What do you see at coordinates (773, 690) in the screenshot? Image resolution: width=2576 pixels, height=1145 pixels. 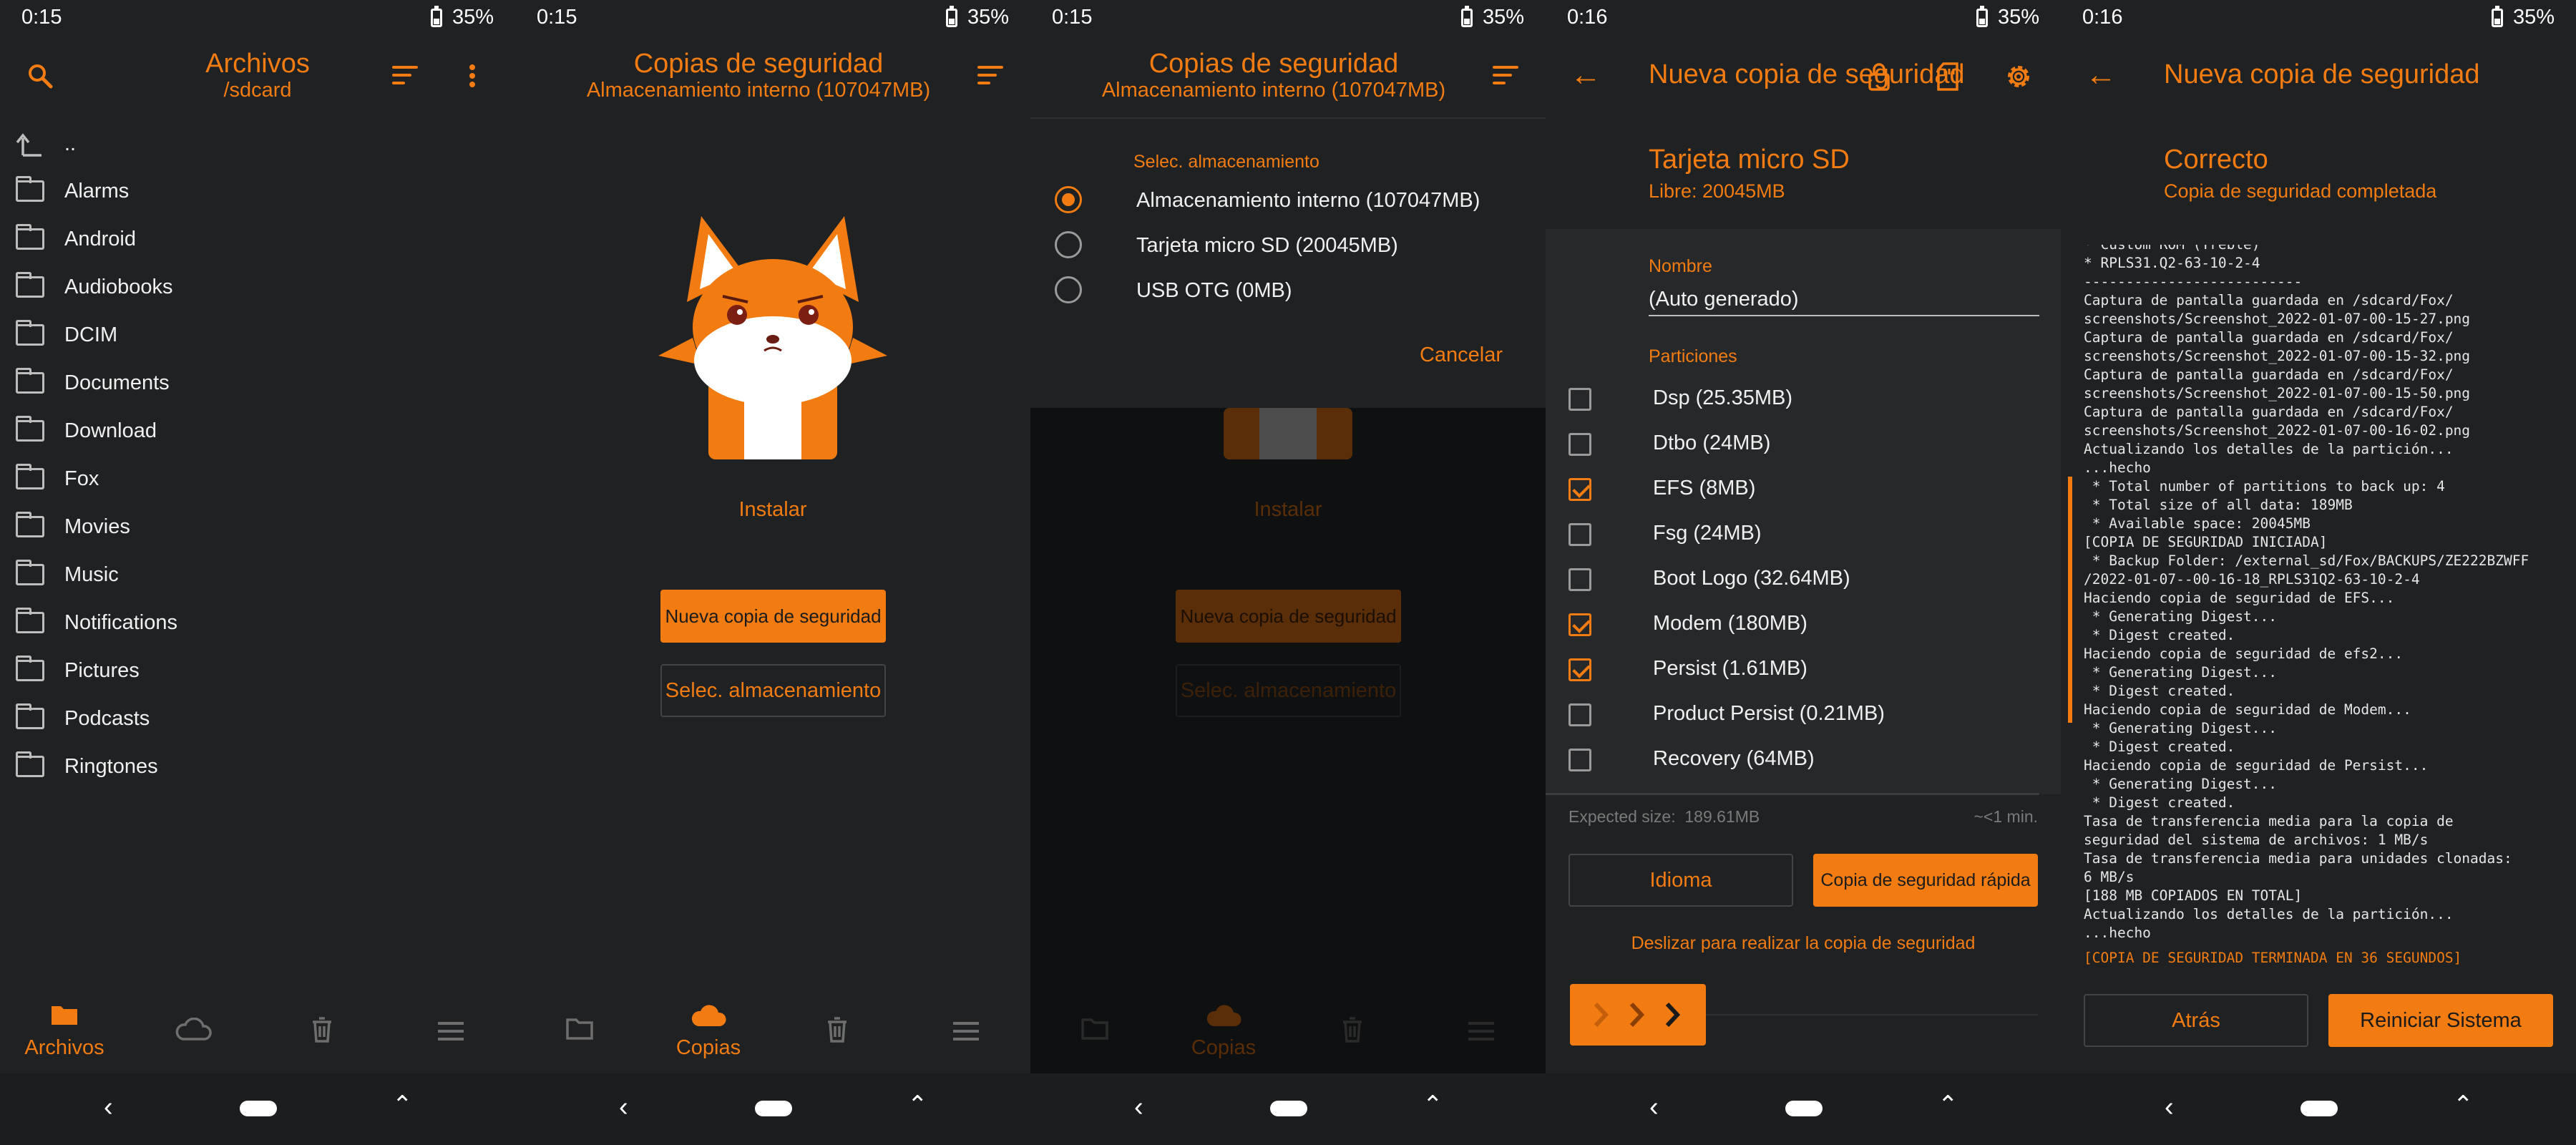 I see `select-storage-button: Selec. almacenamiento` at bounding box center [773, 690].